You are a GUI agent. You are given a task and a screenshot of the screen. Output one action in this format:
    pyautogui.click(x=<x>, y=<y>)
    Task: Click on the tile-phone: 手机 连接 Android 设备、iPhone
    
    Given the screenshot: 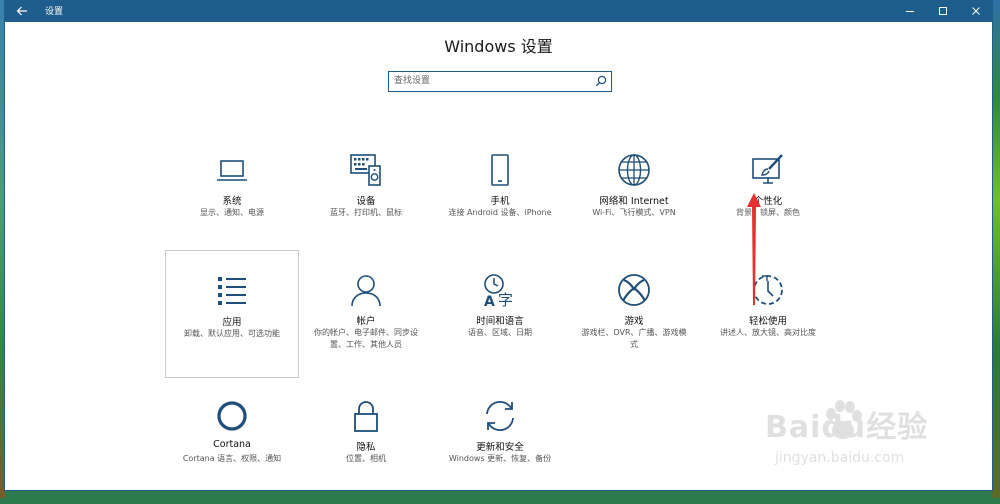 What is the action you would take?
    pyautogui.click(x=500, y=194)
    